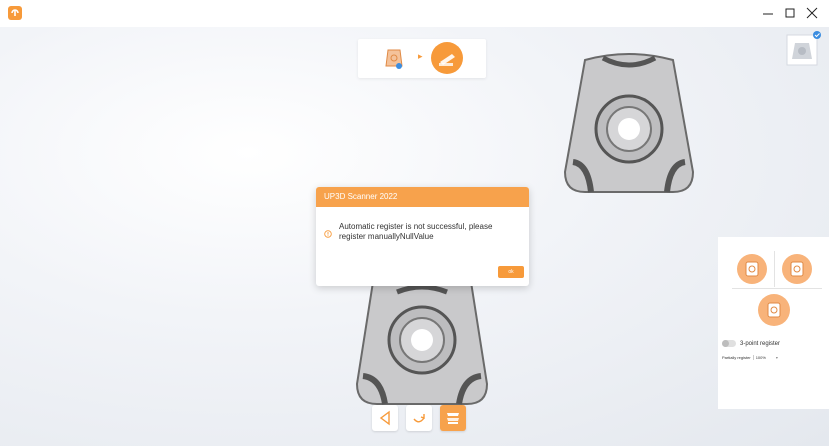  I want to click on partial-register-select: 100%, so click(759, 357).